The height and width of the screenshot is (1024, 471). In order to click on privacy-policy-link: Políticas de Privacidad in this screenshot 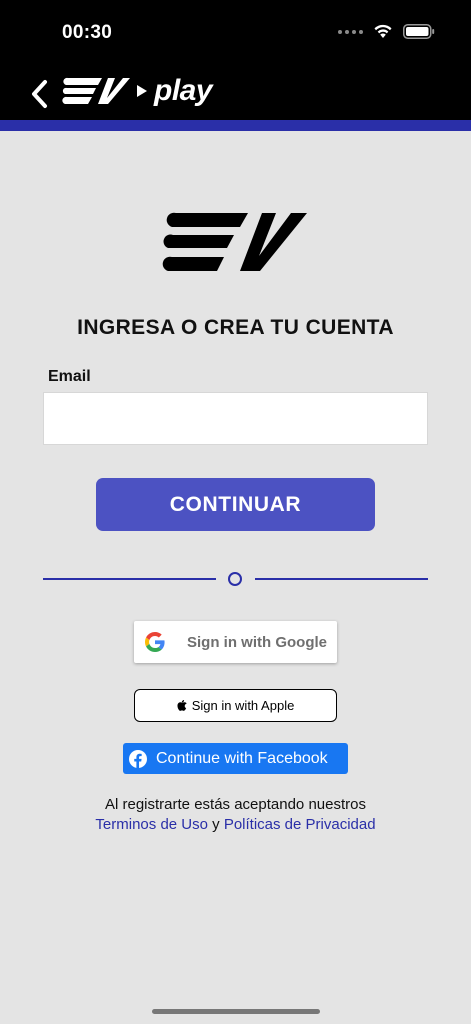, I will do `click(300, 824)`.